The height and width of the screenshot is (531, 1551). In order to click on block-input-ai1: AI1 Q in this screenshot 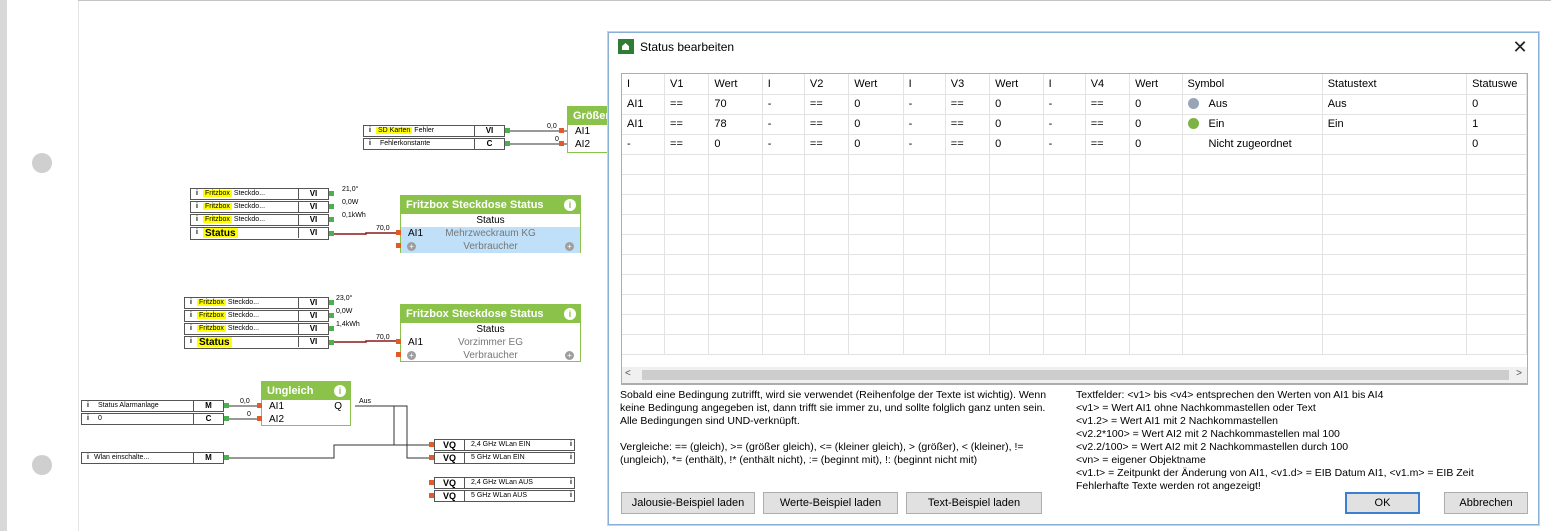, I will do `click(306, 406)`.